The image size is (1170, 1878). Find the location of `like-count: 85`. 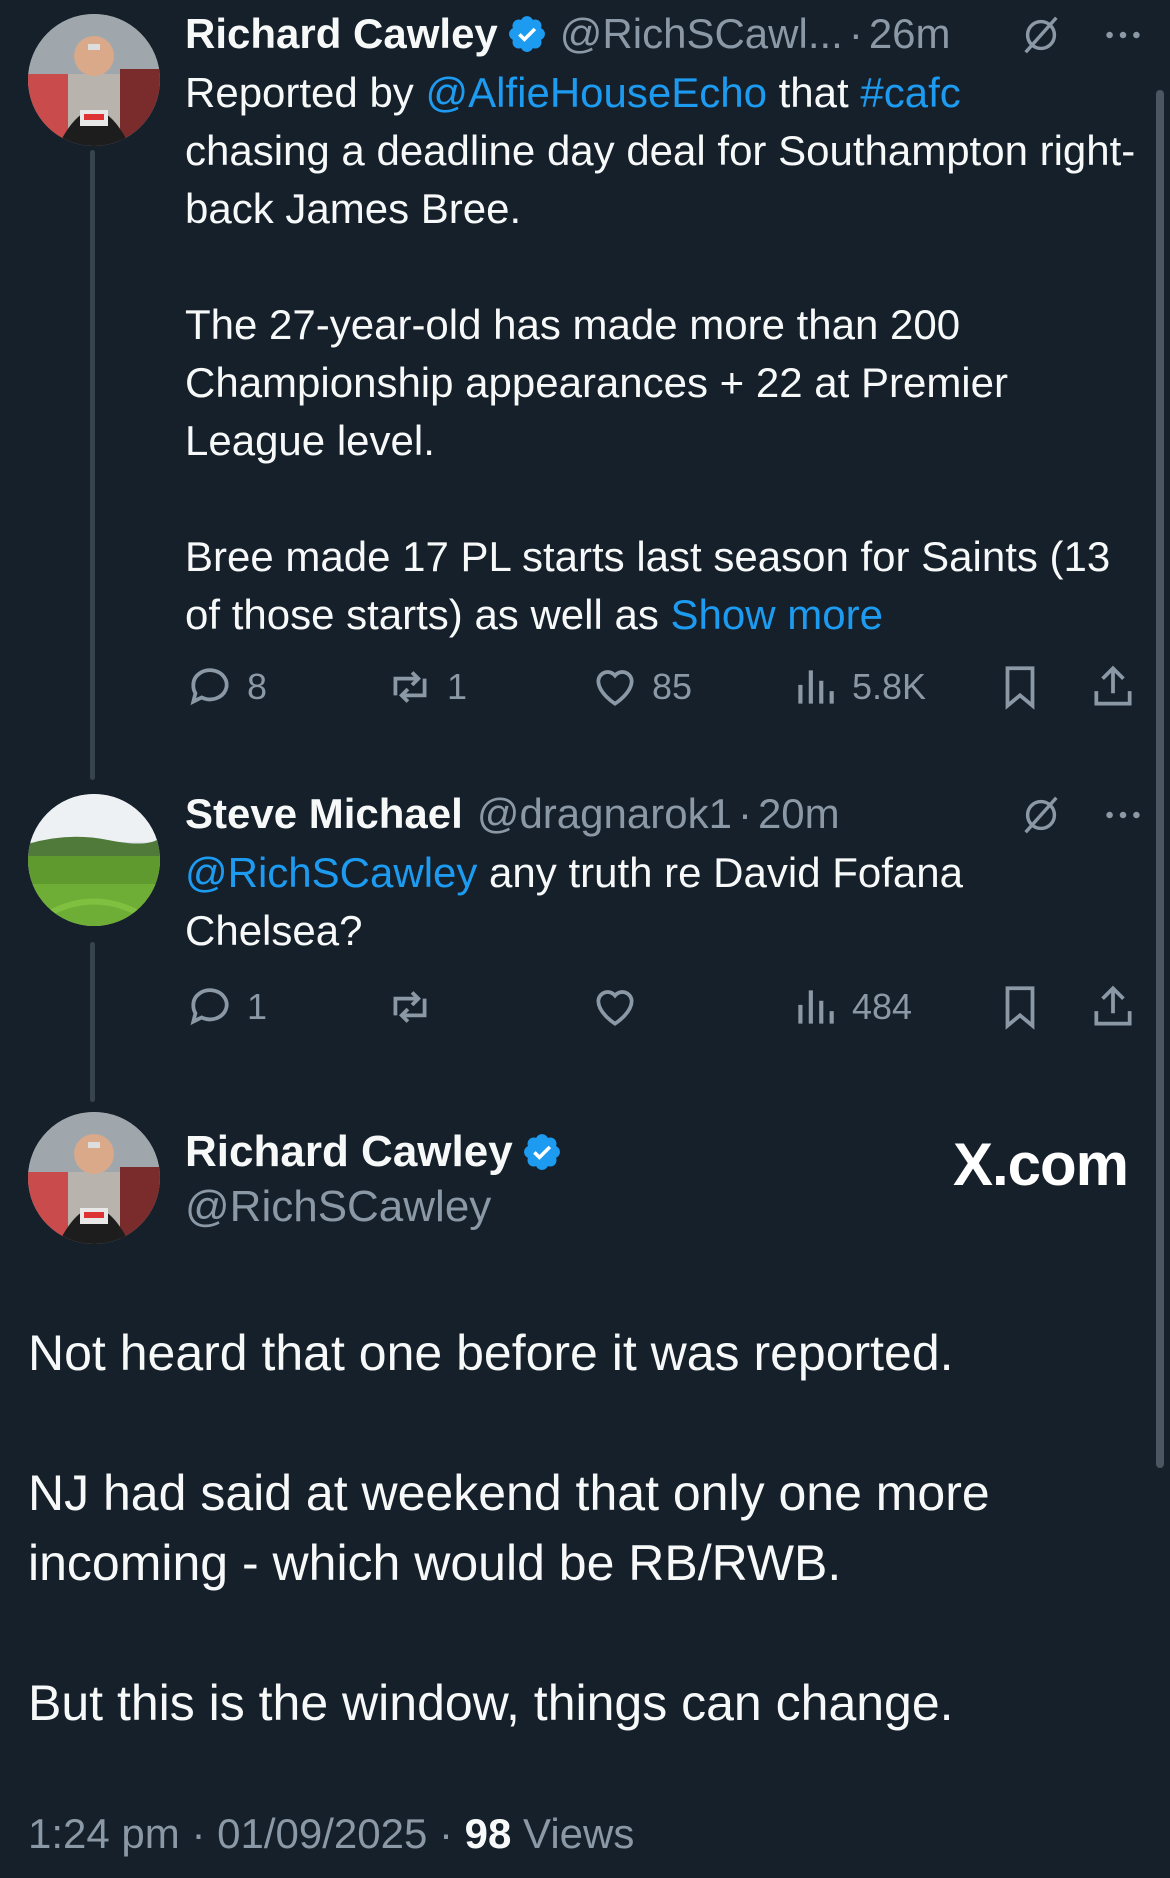

like-count: 85 is located at coordinates (672, 686).